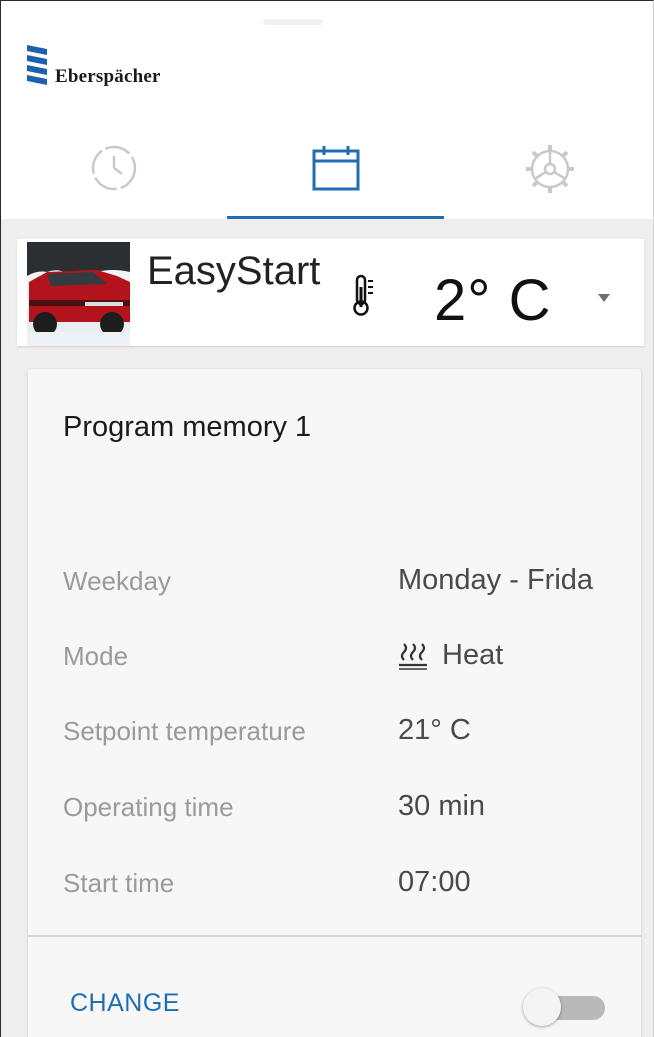  Describe the element at coordinates (184, 731) in the screenshot. I see `setpoint-label: Setpoint temperature` at that location.